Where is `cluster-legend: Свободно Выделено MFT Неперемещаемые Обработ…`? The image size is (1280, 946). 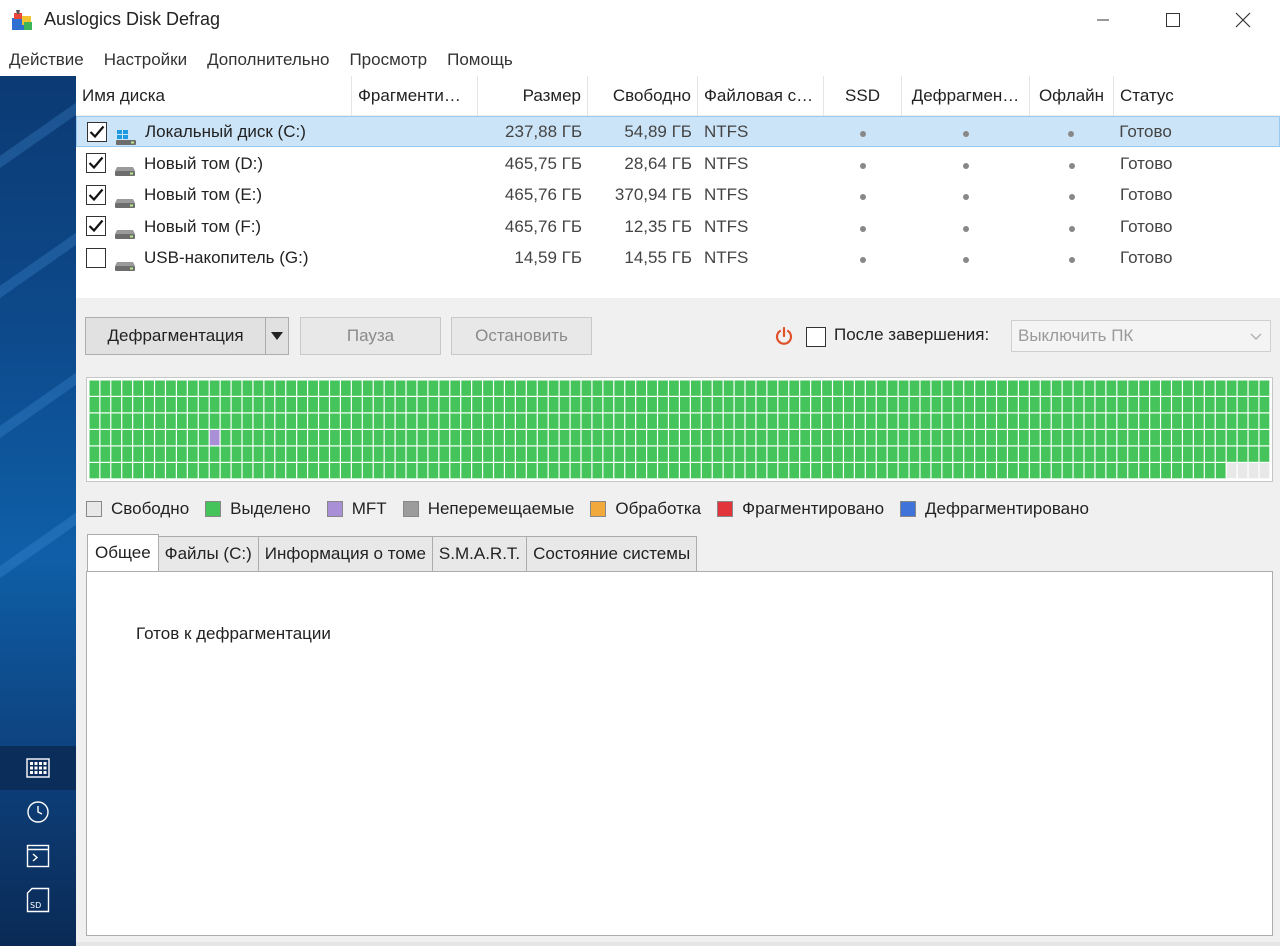
cluster-legend: Свободно Выделено MFT Неперемещаемые Обработ… is located at coordinates (595, 509).